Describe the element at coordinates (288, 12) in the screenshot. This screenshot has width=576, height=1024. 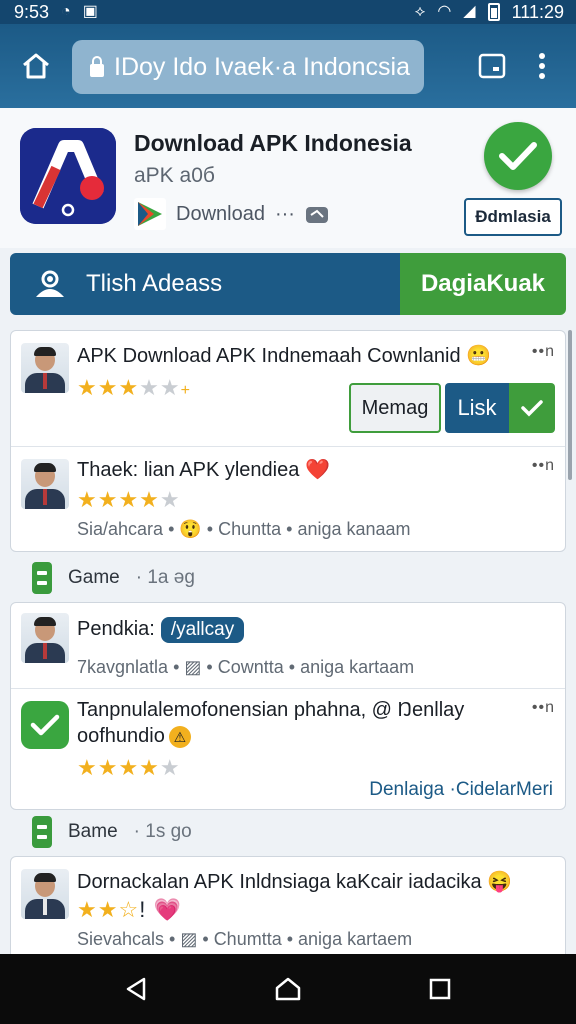
I see `status-bar: 9:53 ◔ ▣ ⟡ ◠ ◢ 111:29` at that location.